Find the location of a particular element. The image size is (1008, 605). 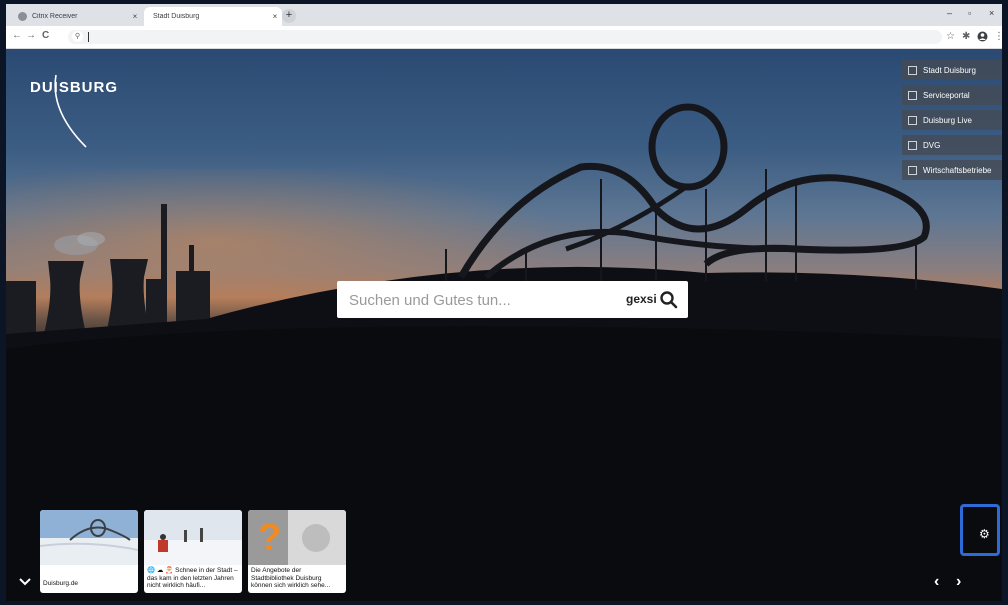

gear-icon: ⚙ is located at coordinates (984, 534).